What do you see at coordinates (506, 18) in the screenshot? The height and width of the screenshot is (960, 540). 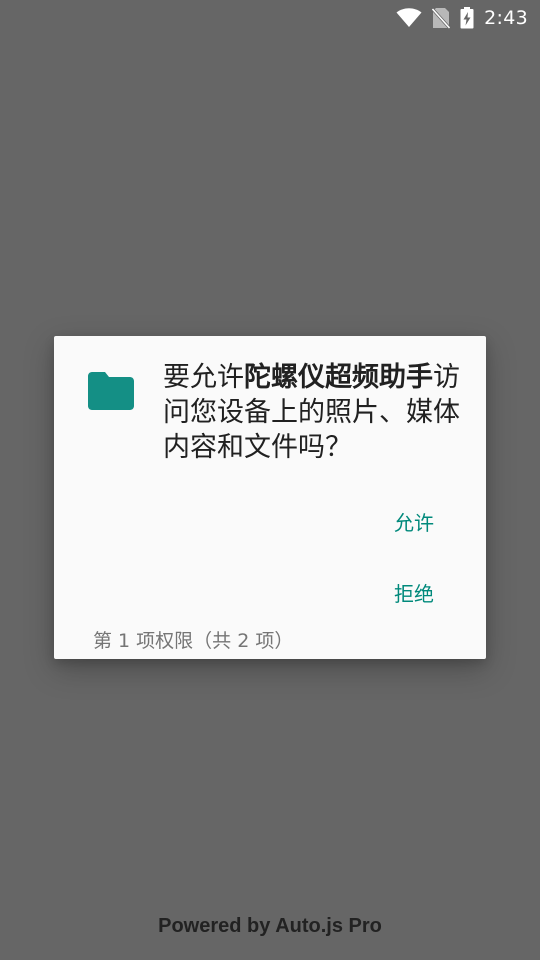 I see `status-time: 2:43` at bounding box center [506, 18].